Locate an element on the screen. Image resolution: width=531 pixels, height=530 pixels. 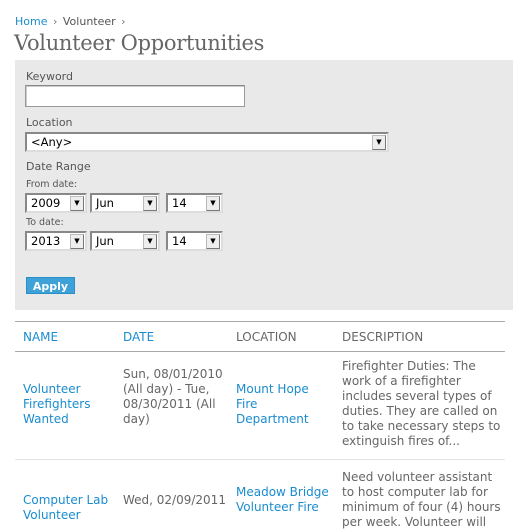
from-year-select: 2009 ▼ is located at coordinates (56, 203).